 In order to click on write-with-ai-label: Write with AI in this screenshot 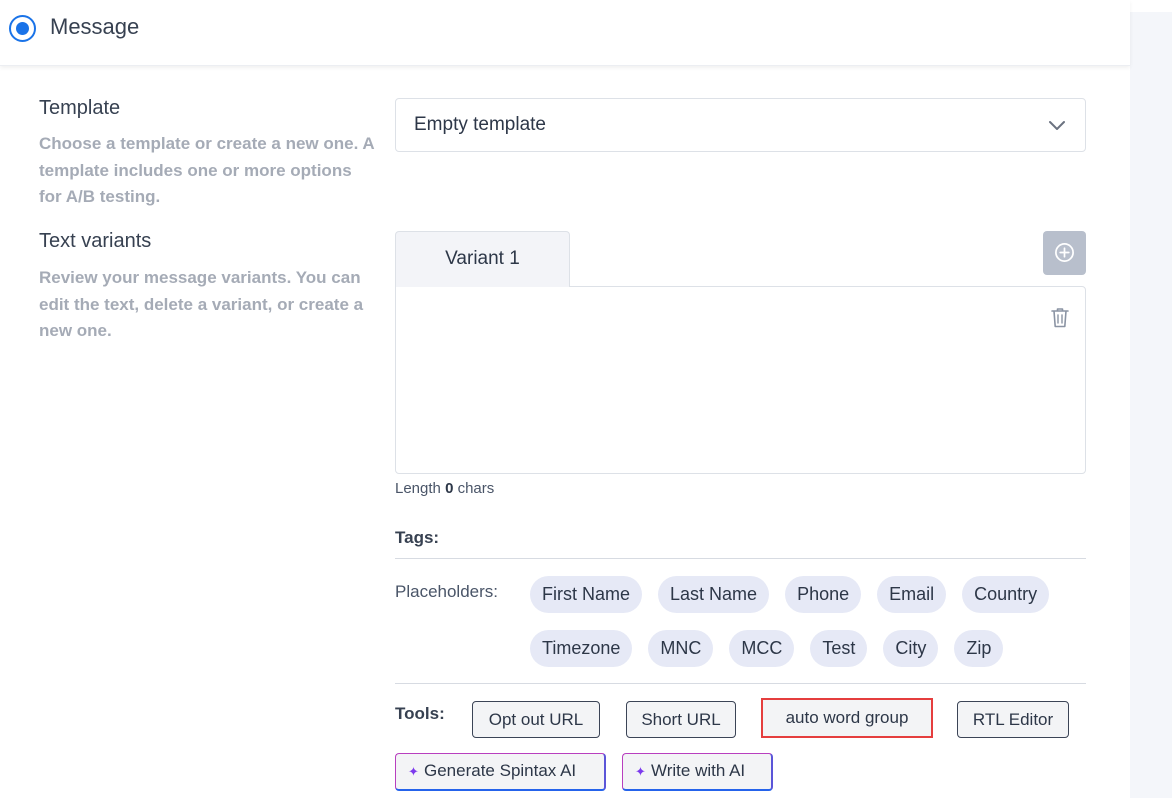, I will do `click(698, 770)`.